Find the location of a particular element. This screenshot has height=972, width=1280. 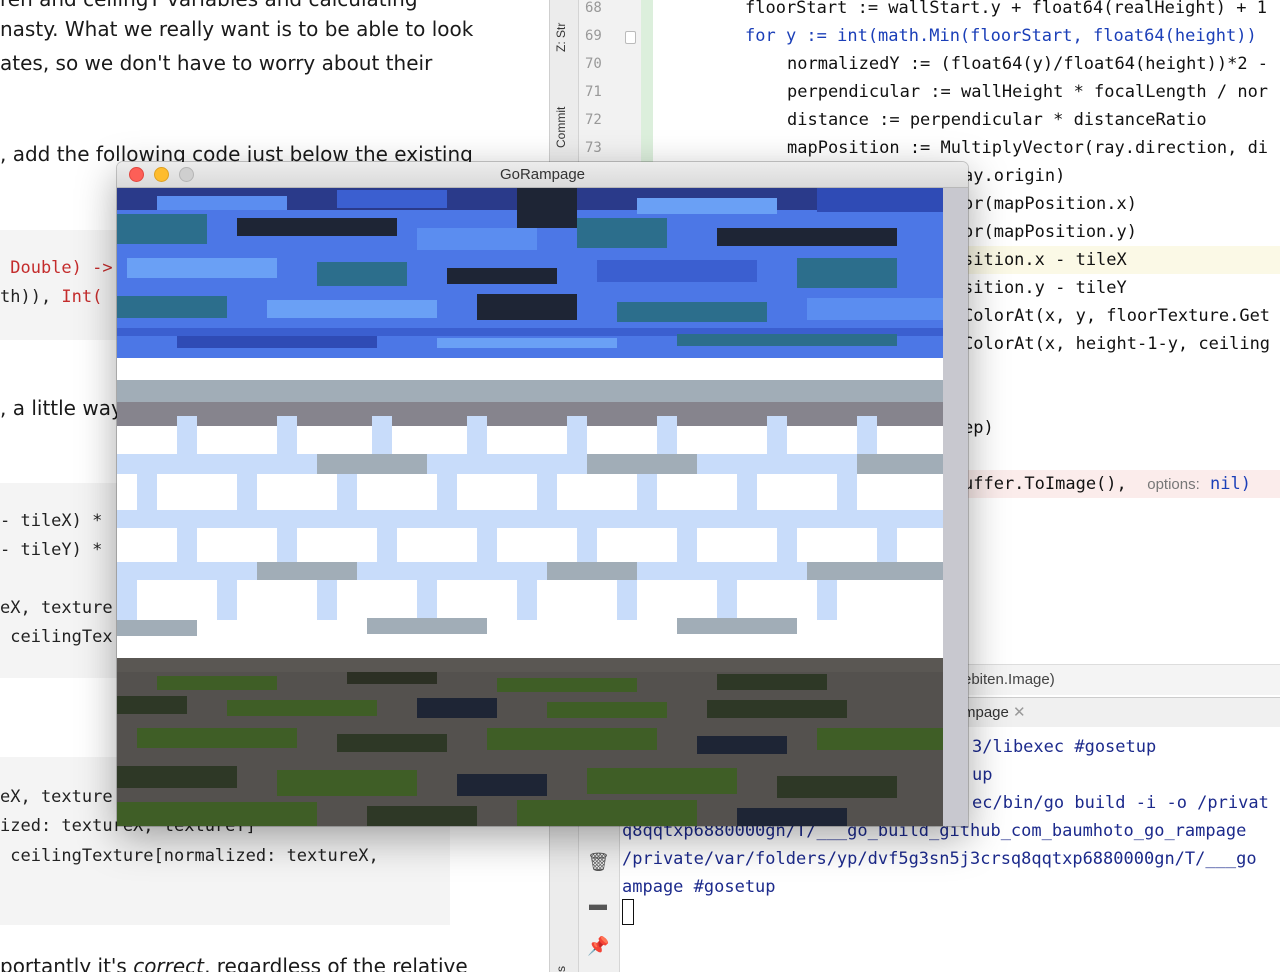

line-number: 71 is located at coordinates (593, 92).